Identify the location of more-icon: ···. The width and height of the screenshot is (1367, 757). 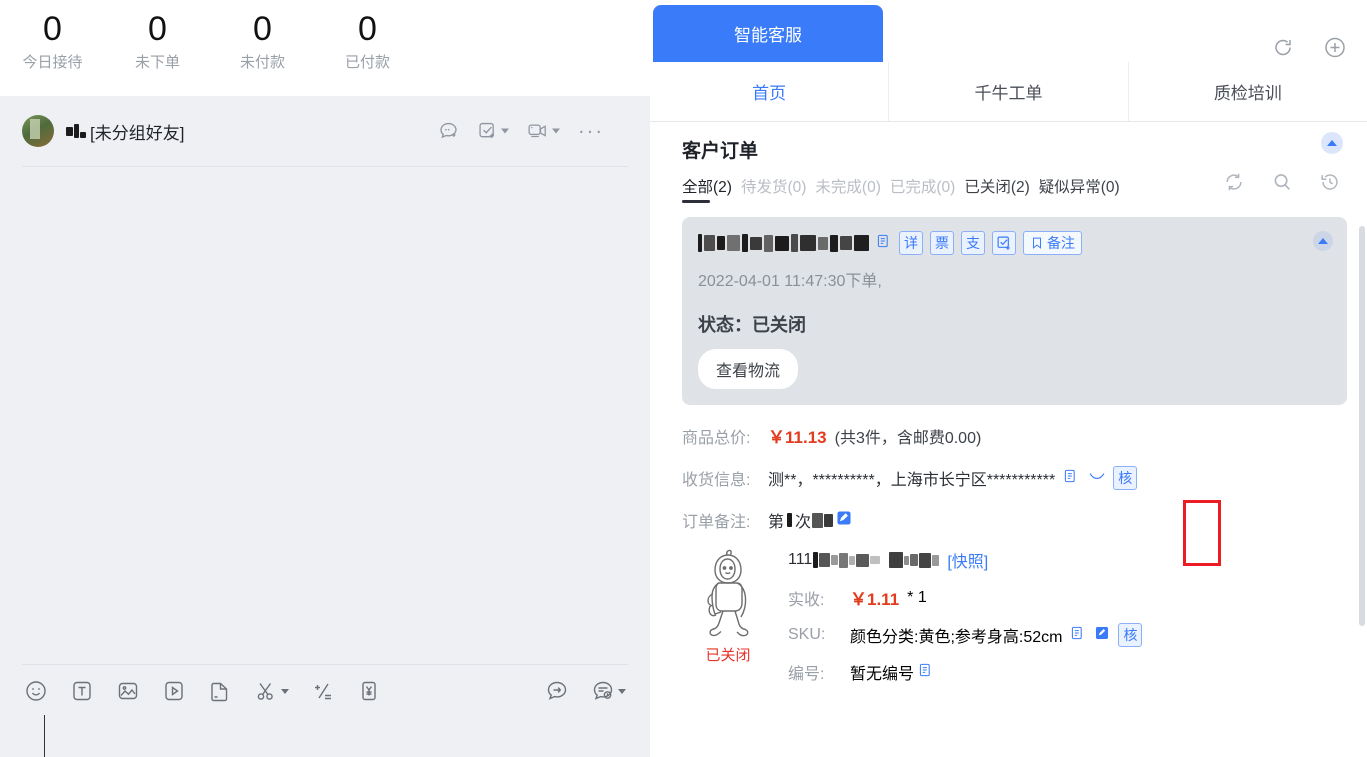
(591, 131).